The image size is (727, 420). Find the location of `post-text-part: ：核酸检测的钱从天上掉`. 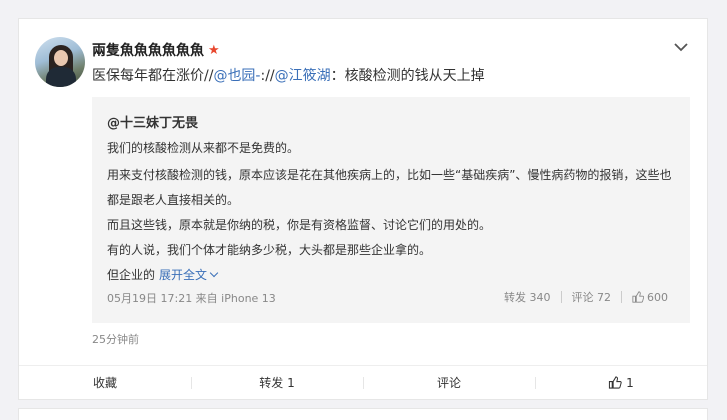

post-text-part: ：核酸检测的钱从天上掉 is located at coordinates (407, 76).